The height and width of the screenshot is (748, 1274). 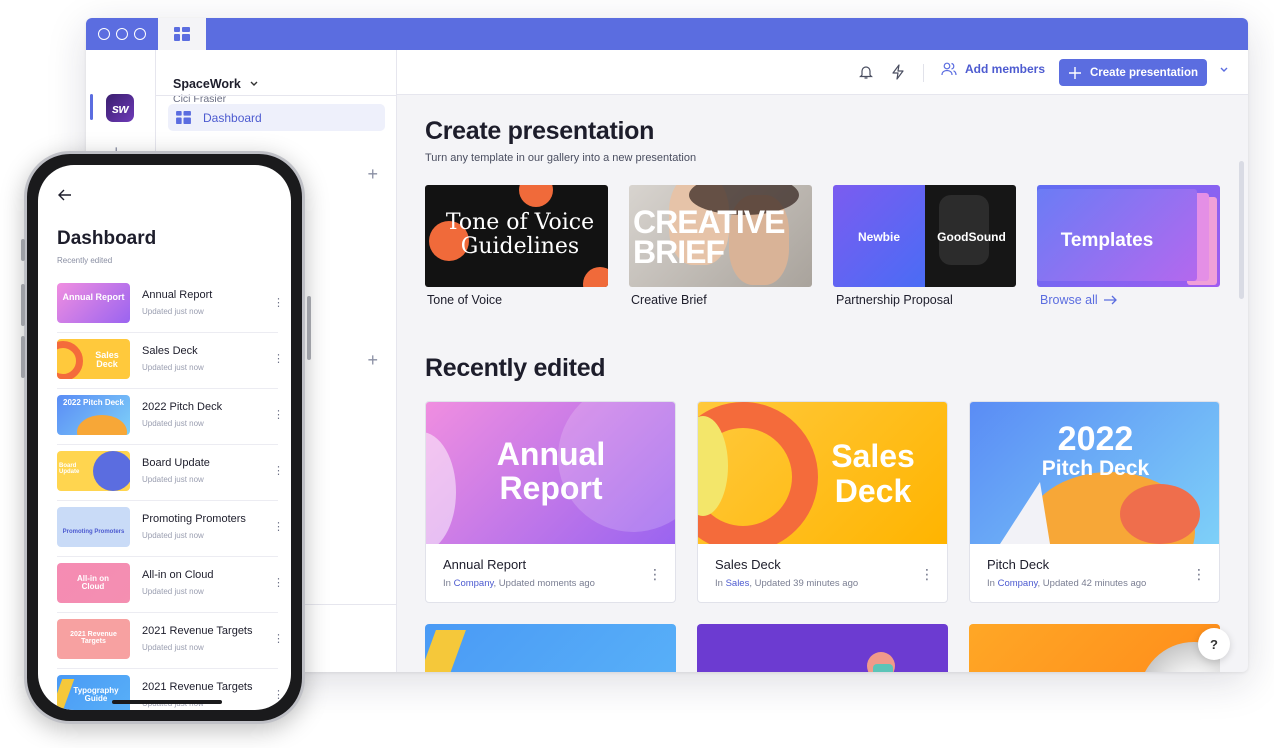 What do you see at coordinates (1133, 72) in the screenshot?
I see `create-presentation-button: Create presentation` at bounding box center [1133, 72].